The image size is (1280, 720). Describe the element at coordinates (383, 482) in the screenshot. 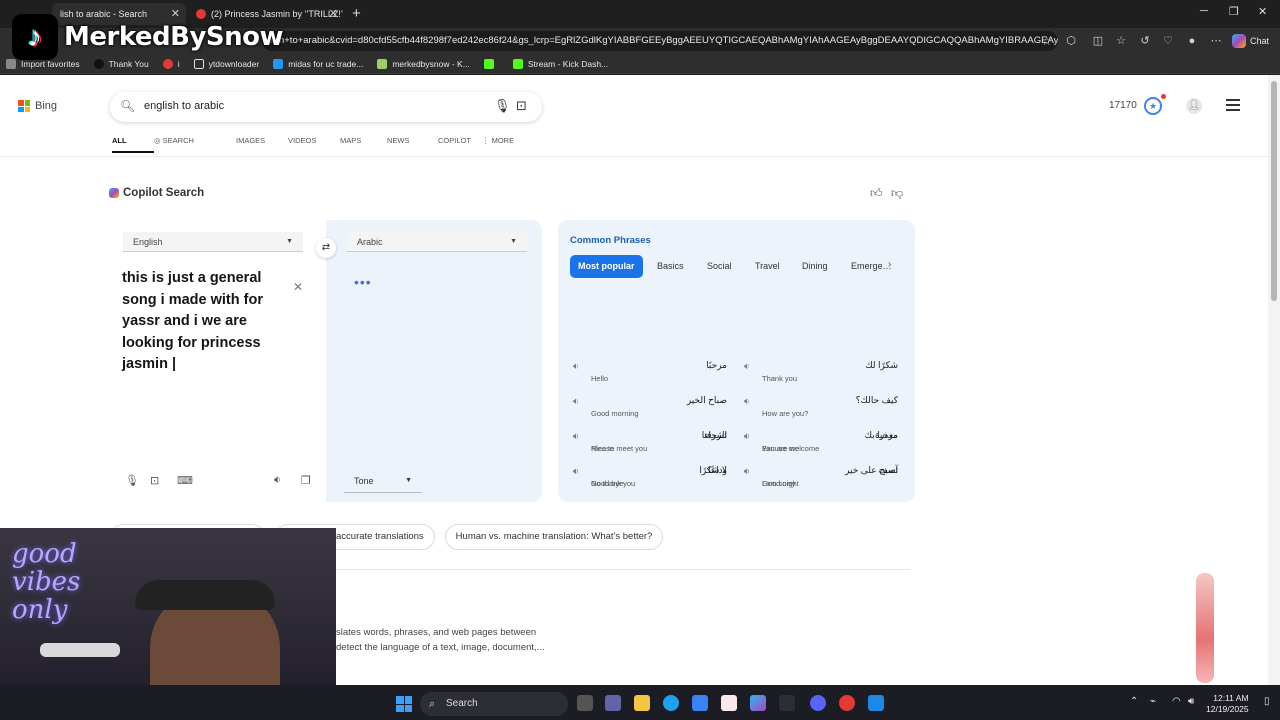

I see `tone-select: Tone ▼` at that location.